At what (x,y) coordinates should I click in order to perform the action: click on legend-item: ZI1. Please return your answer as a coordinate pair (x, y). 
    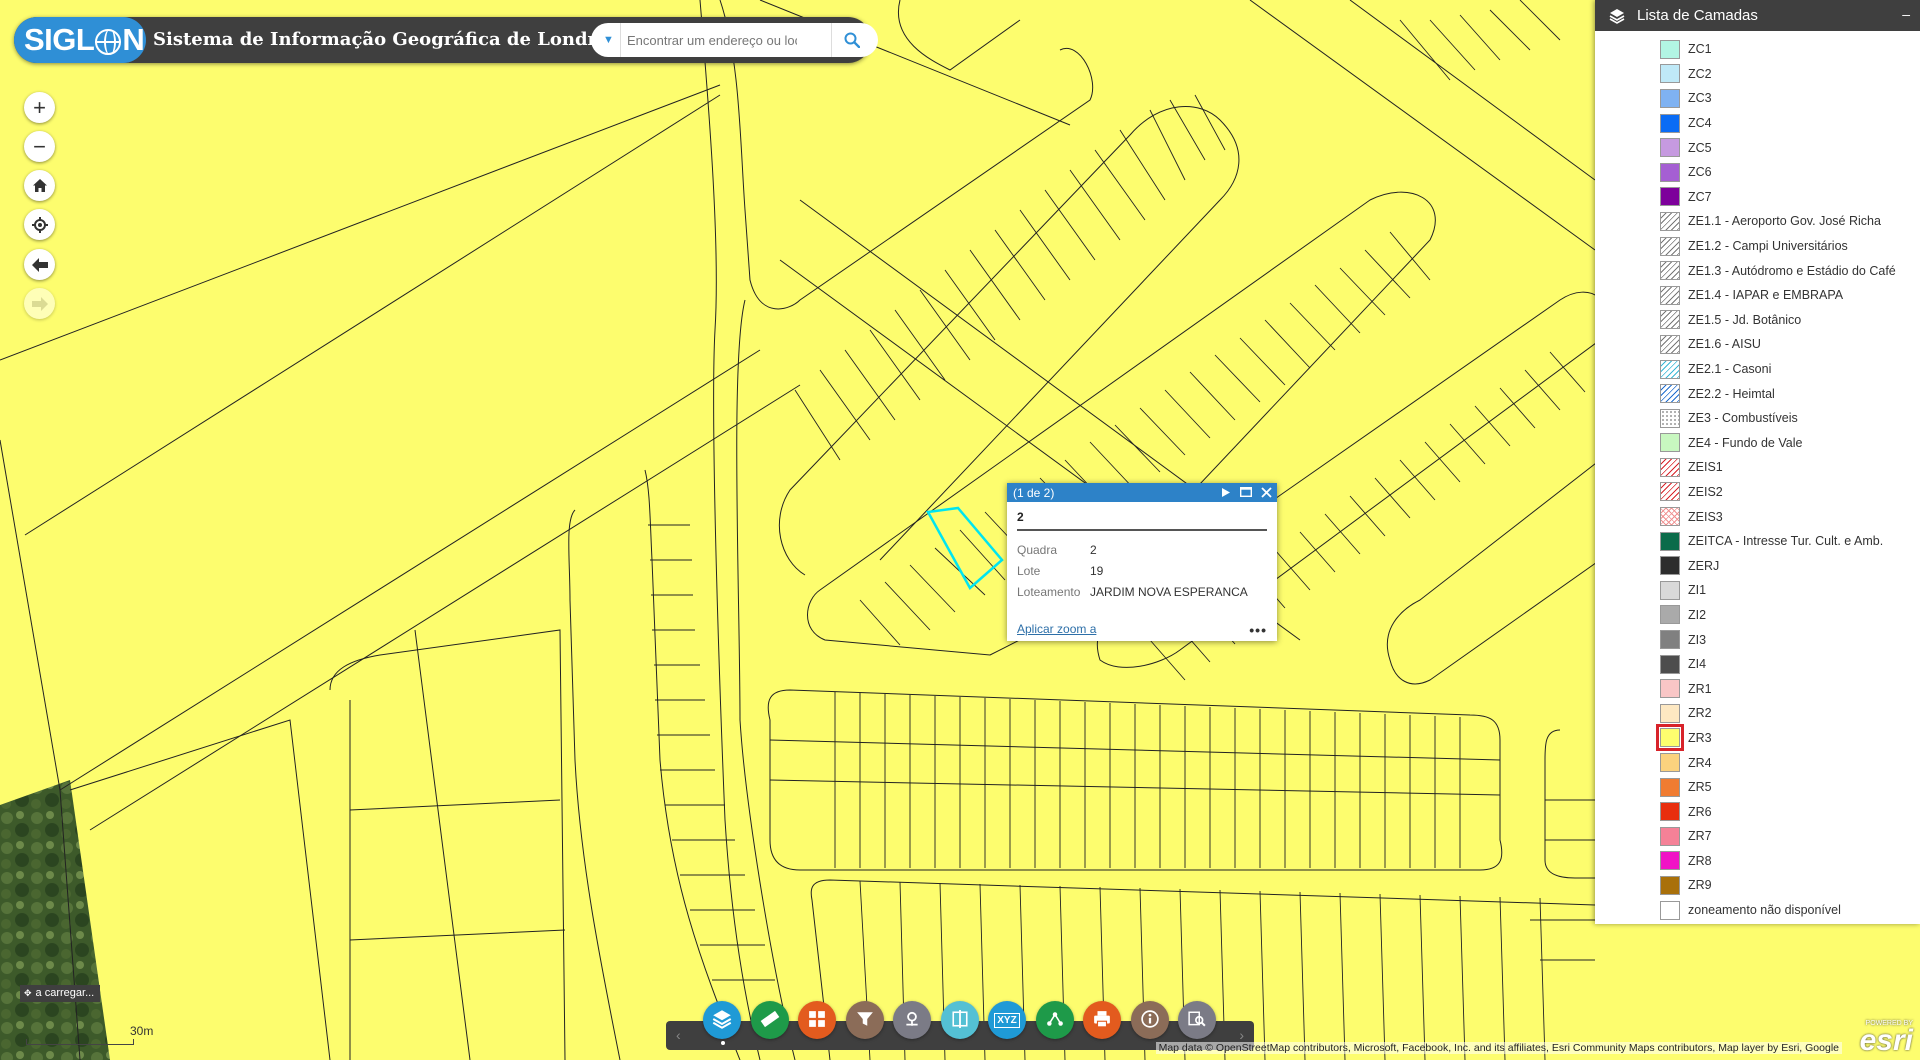
    Looking at the image, I should click on (1757, 590).